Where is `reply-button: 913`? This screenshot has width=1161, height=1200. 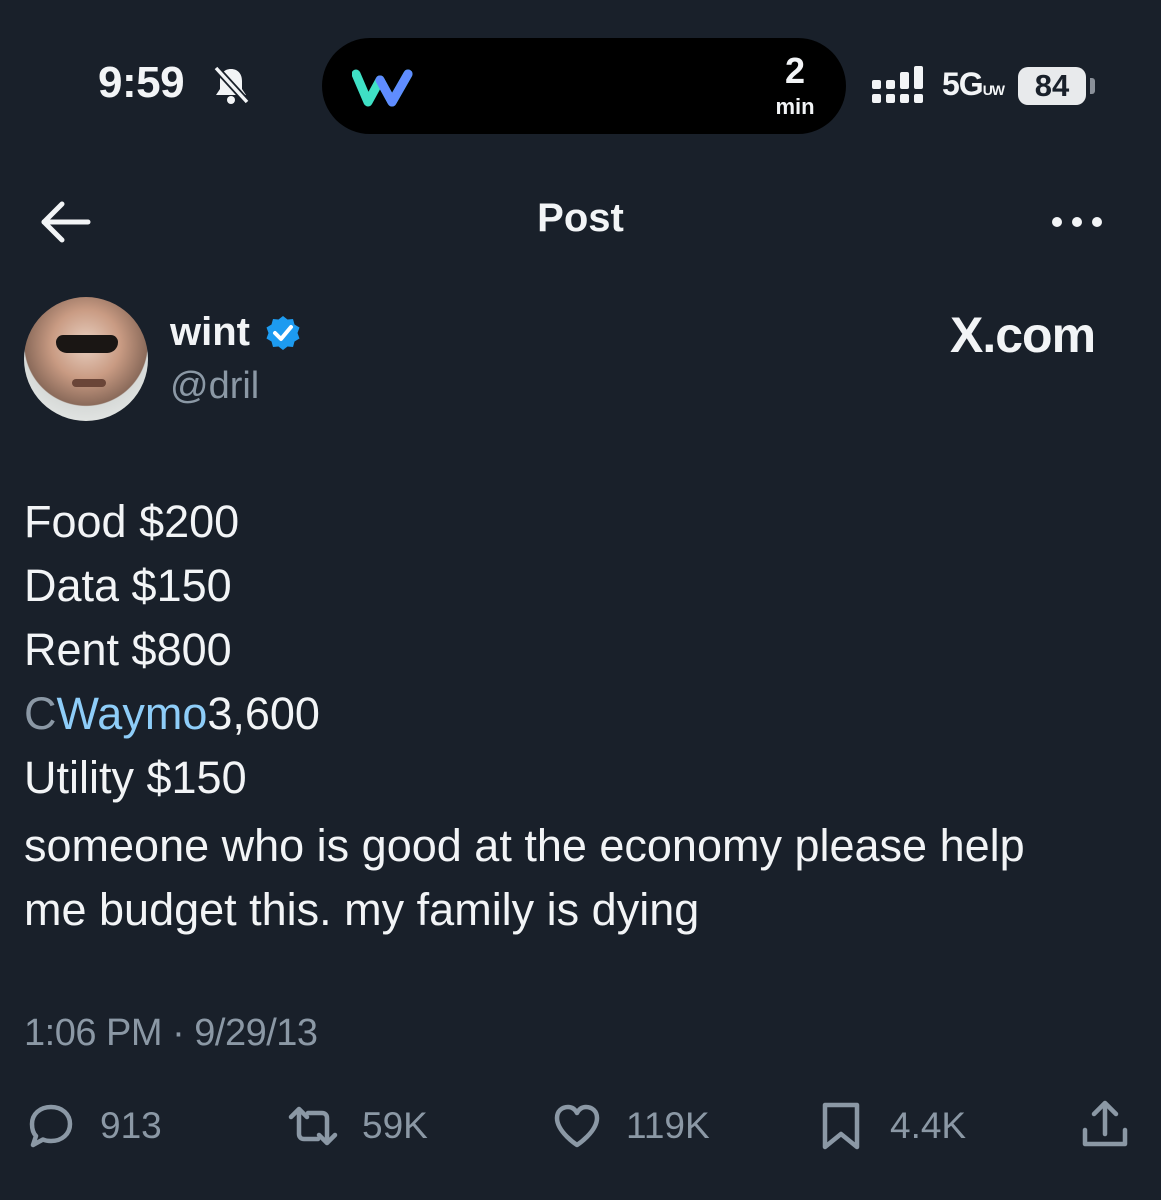
reply-button: 913 is located at coordinates (94, 1126).